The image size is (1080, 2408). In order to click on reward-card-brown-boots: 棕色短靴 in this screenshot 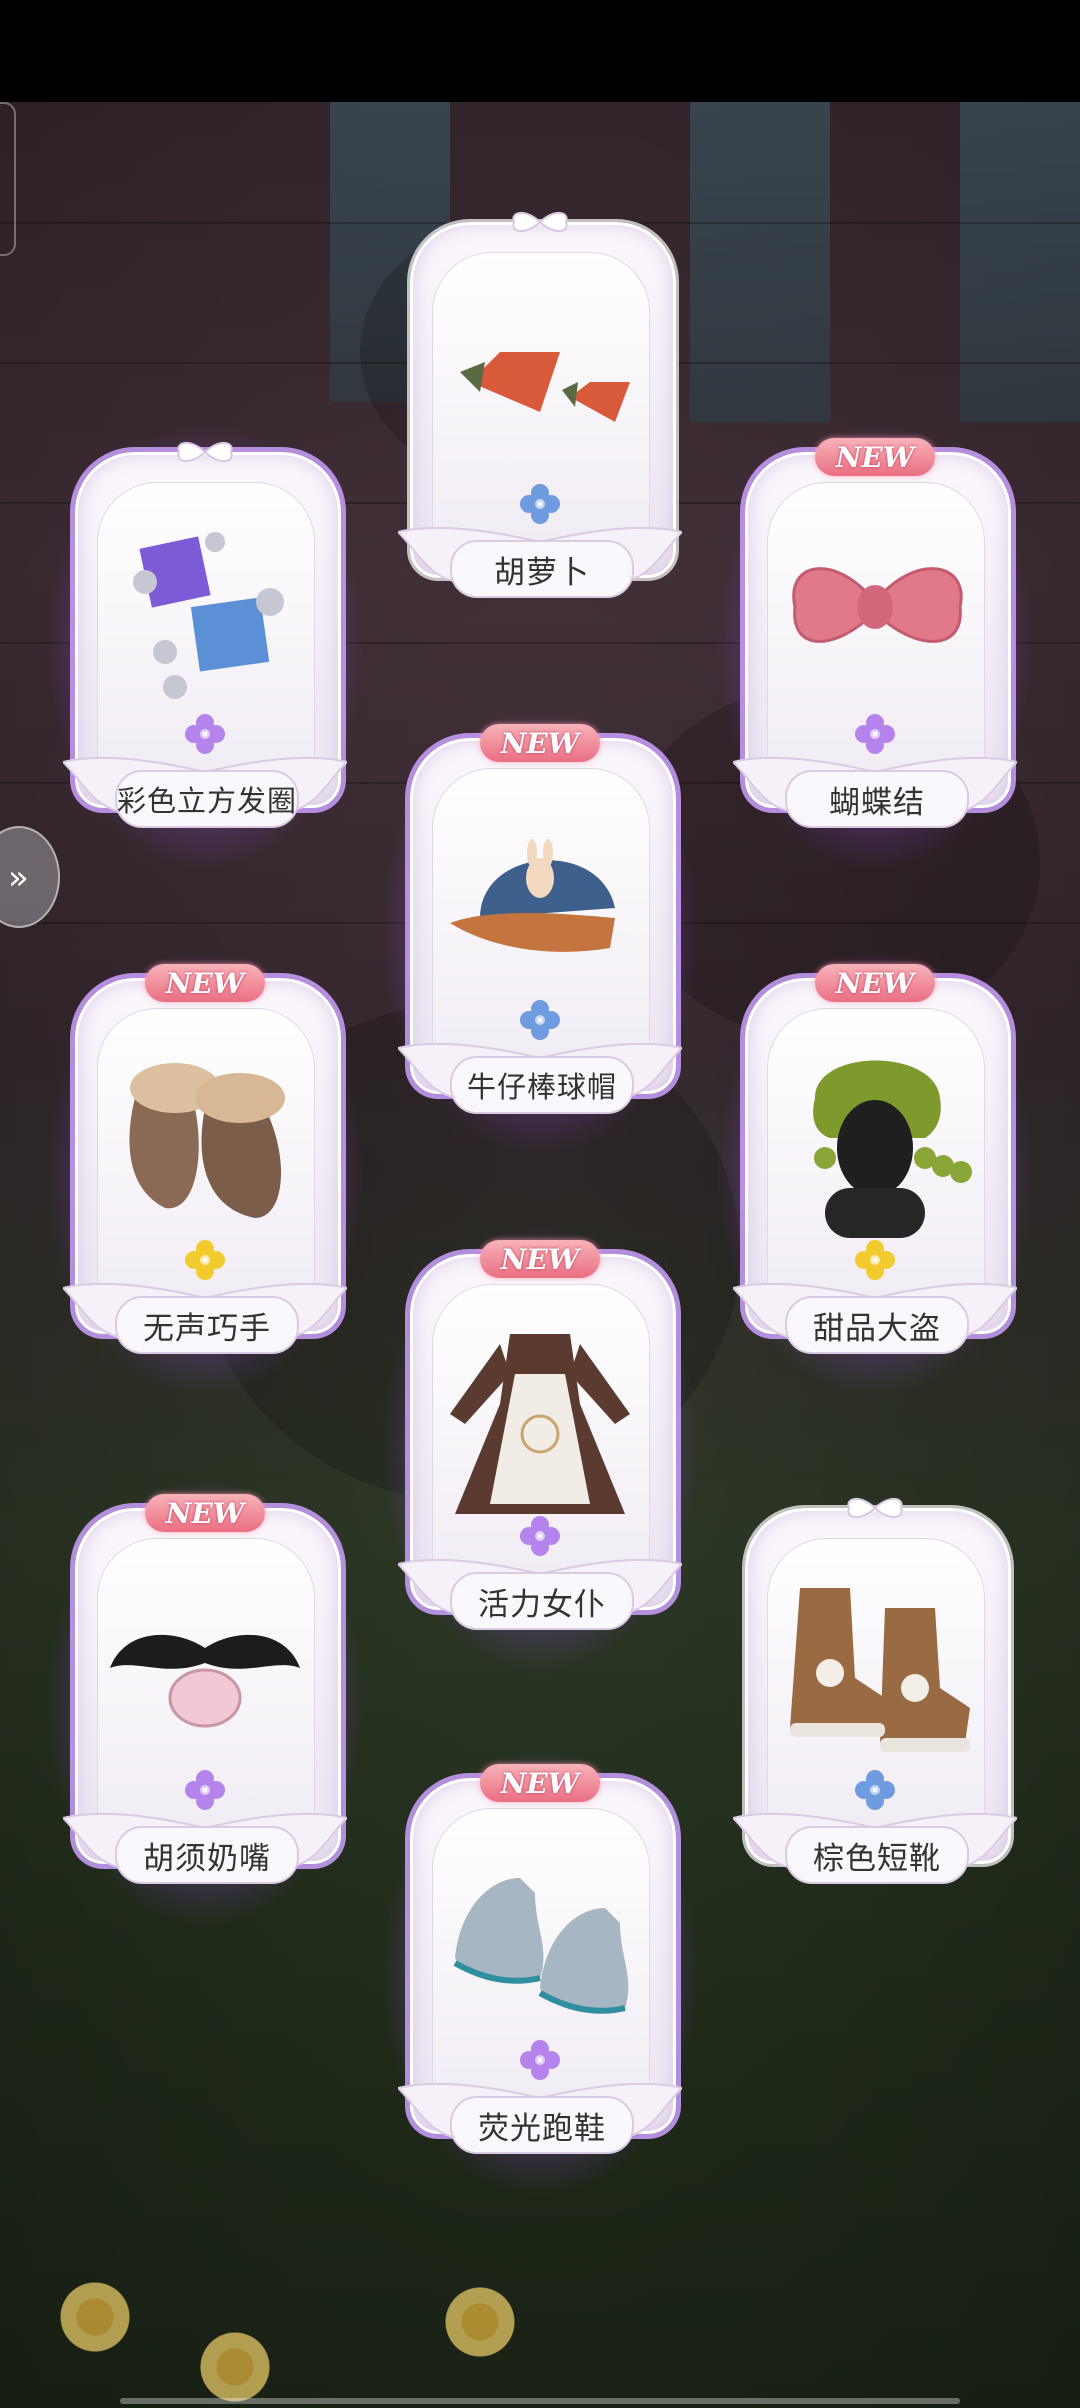, I will do `click(875, 1697)`.